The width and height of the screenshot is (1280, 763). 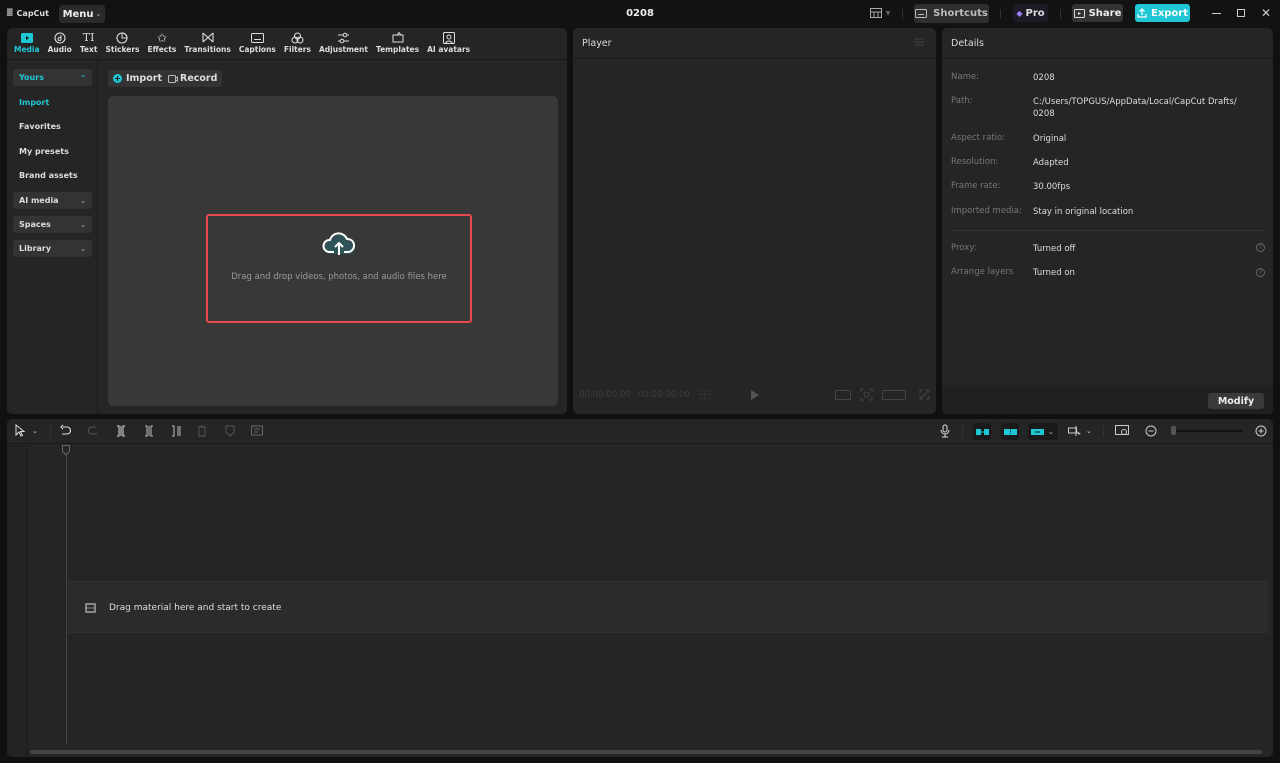 I want to click on detail-value-aspect-ratio: Original, so click(x=1050, y=139).